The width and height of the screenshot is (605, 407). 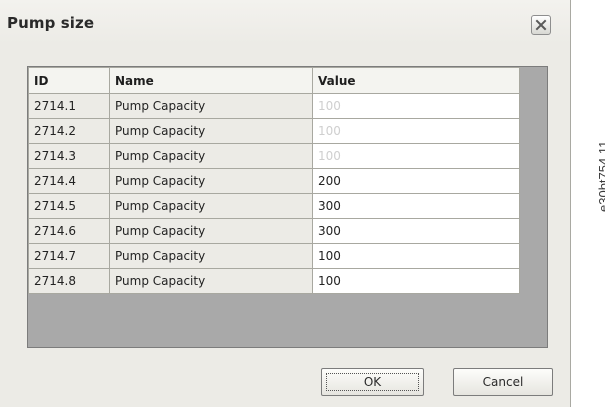 I want to click on cell-id: 2714.4, so click(x=69, y=181).